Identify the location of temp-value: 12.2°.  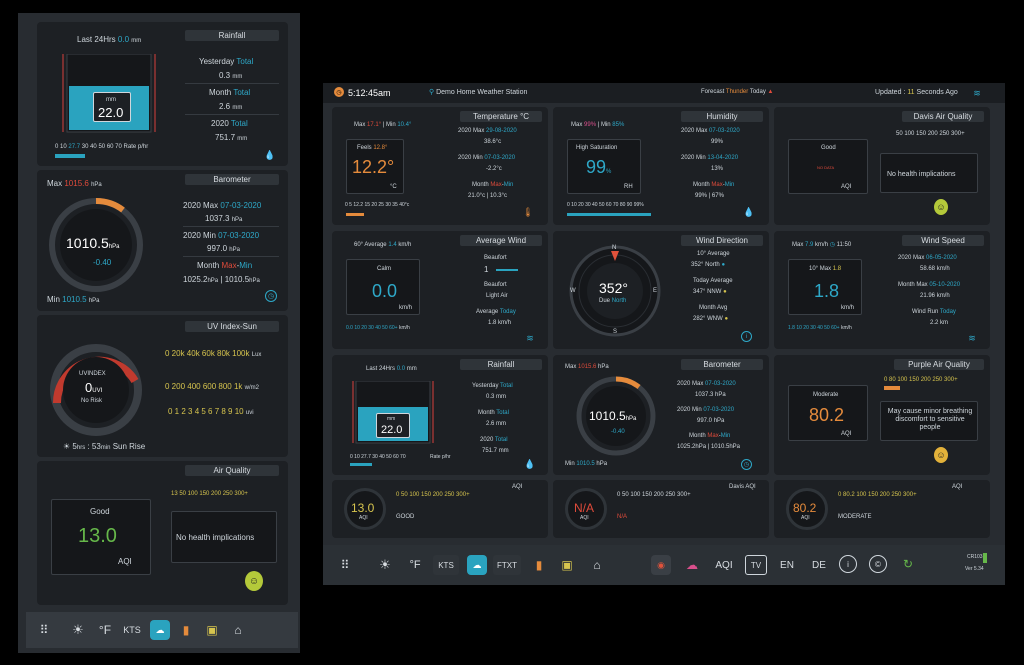
(373, 167).